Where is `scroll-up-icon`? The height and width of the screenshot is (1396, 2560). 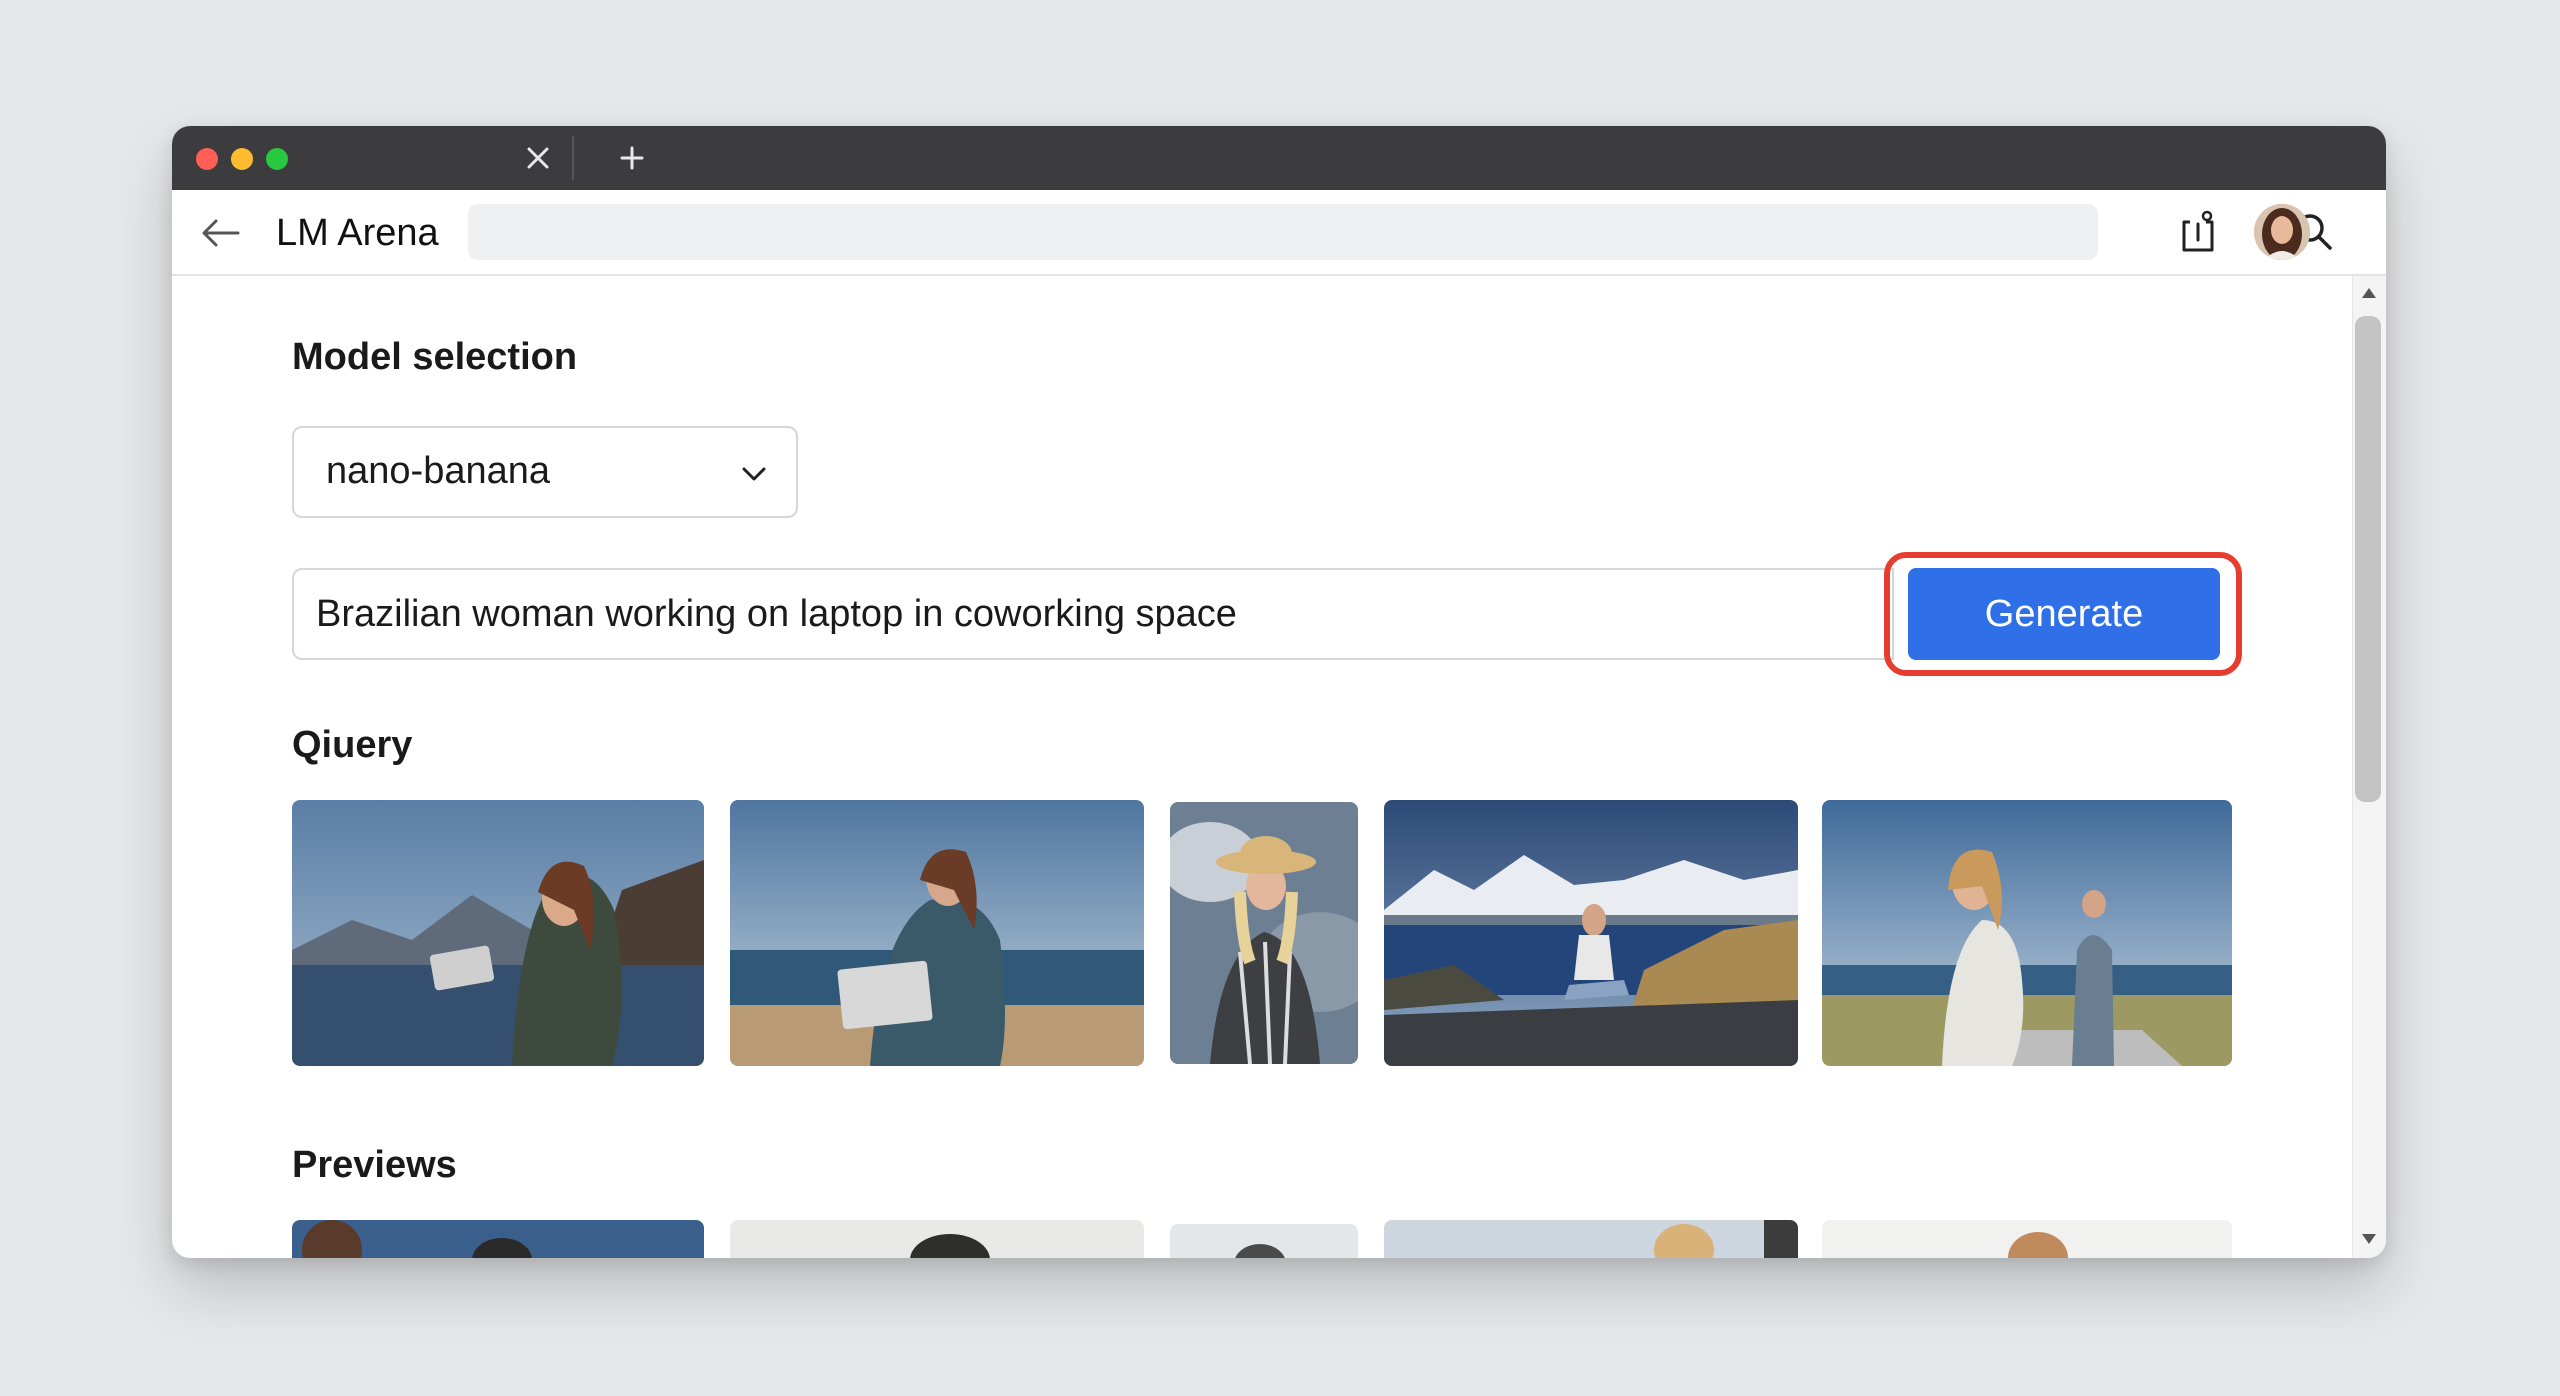 scroll-up-icon is located at coordinates (2369, 295).